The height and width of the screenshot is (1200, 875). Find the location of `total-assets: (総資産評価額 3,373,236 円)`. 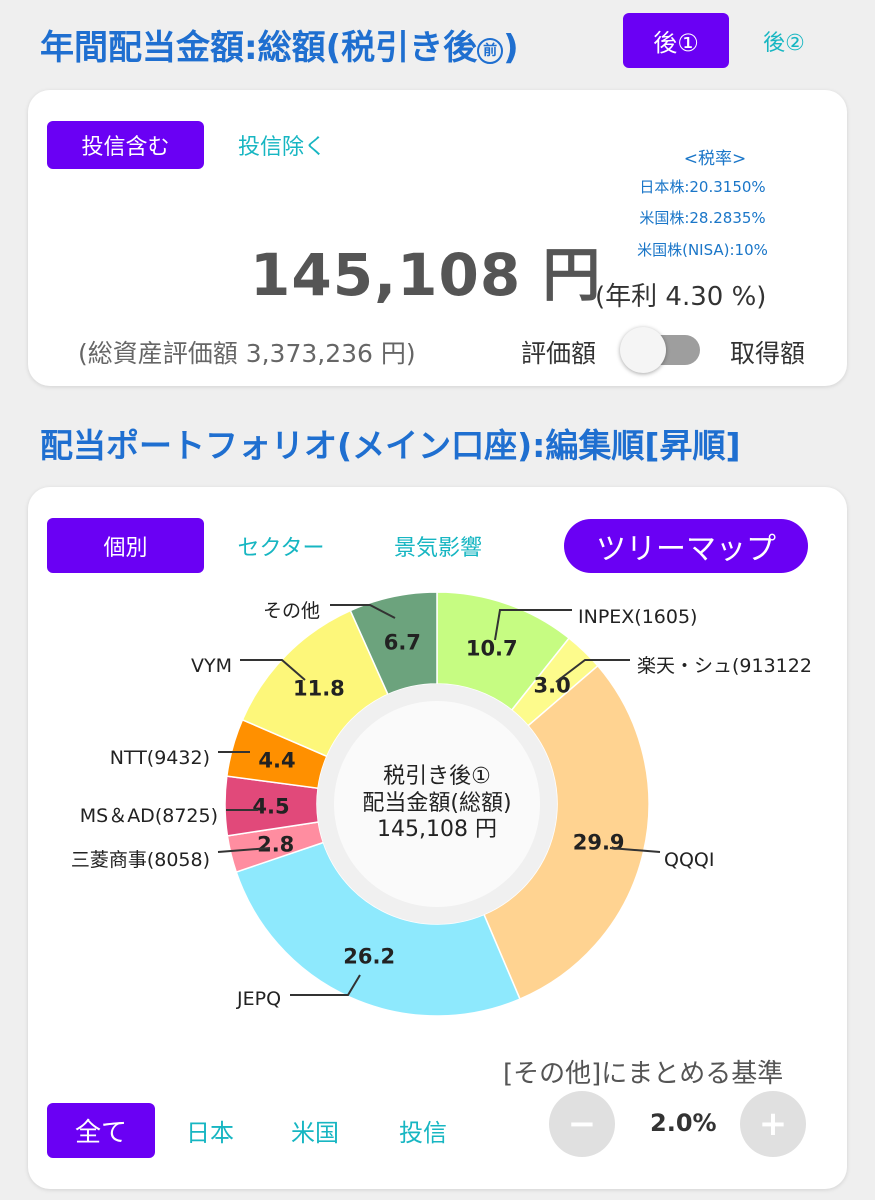

total-assets: (総資産評価額 3,373,236 円) is located at coordinates (247, 353).